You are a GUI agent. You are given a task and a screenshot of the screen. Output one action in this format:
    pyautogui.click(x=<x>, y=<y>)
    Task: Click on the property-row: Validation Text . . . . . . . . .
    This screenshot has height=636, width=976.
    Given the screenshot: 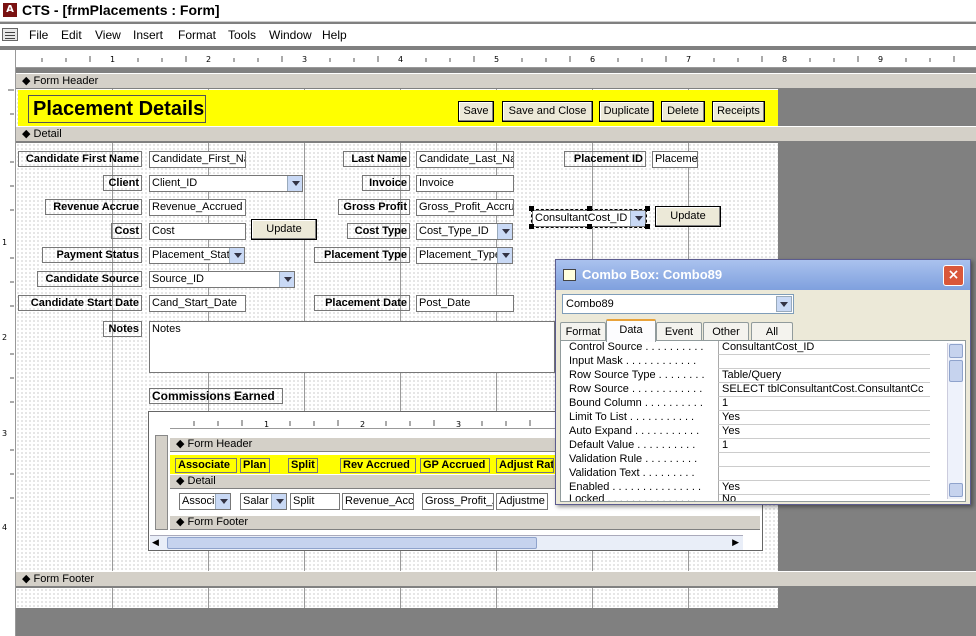 What is the action you would take?
    pyautogui.click(x=755, y=474)
    